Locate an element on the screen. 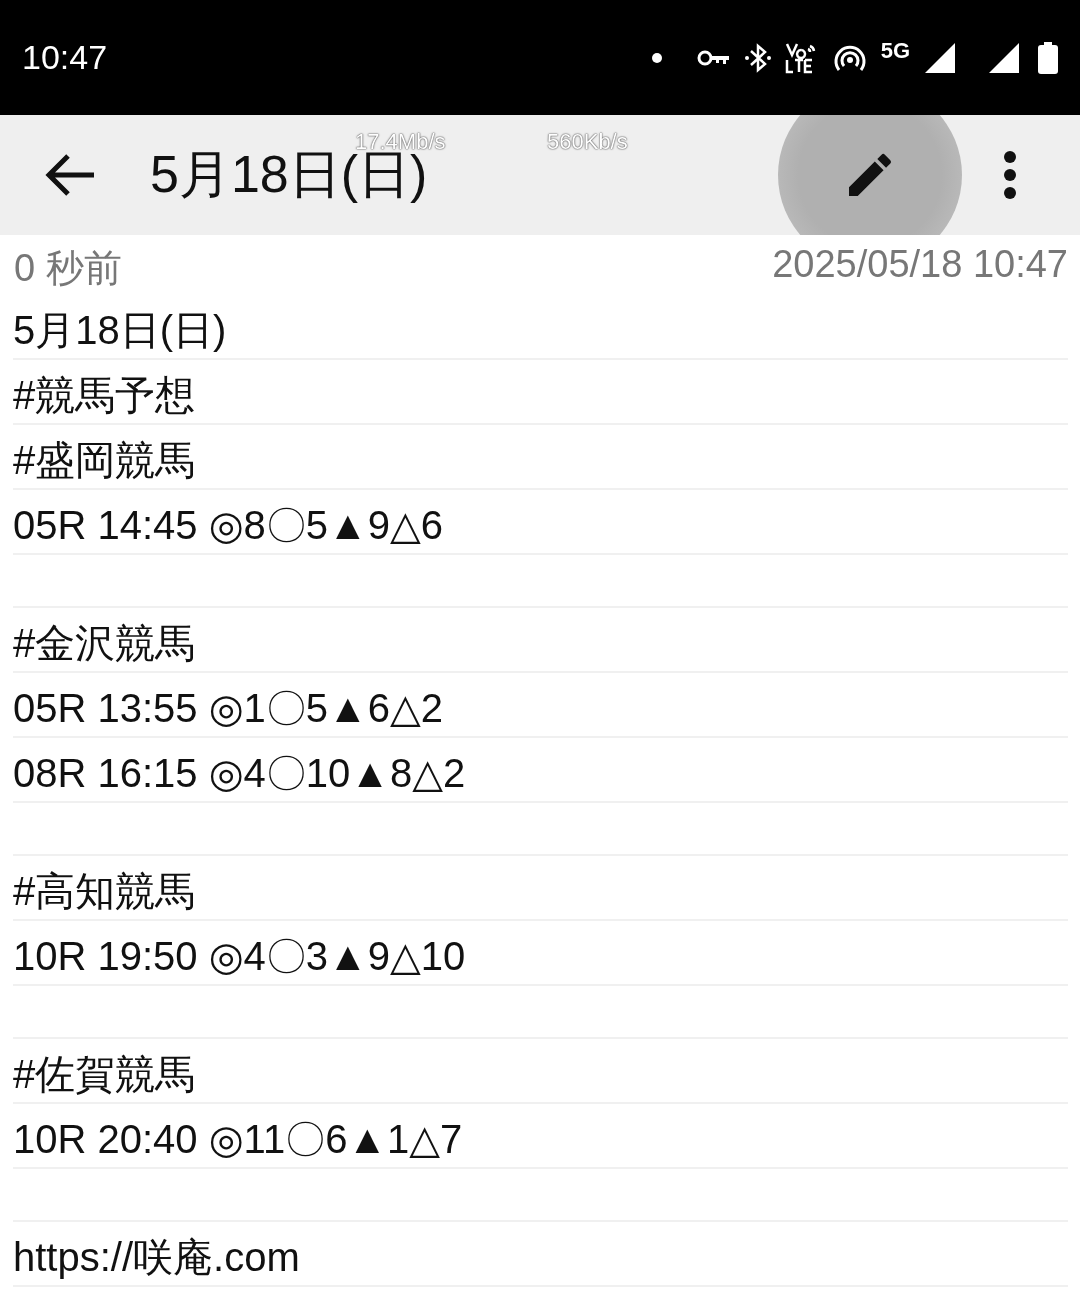 The height and width of the screenshot is (1301, 1080). note-line: 05R 14:45 ◎8〇5▲9△6 is located at coordinates (228, 525).